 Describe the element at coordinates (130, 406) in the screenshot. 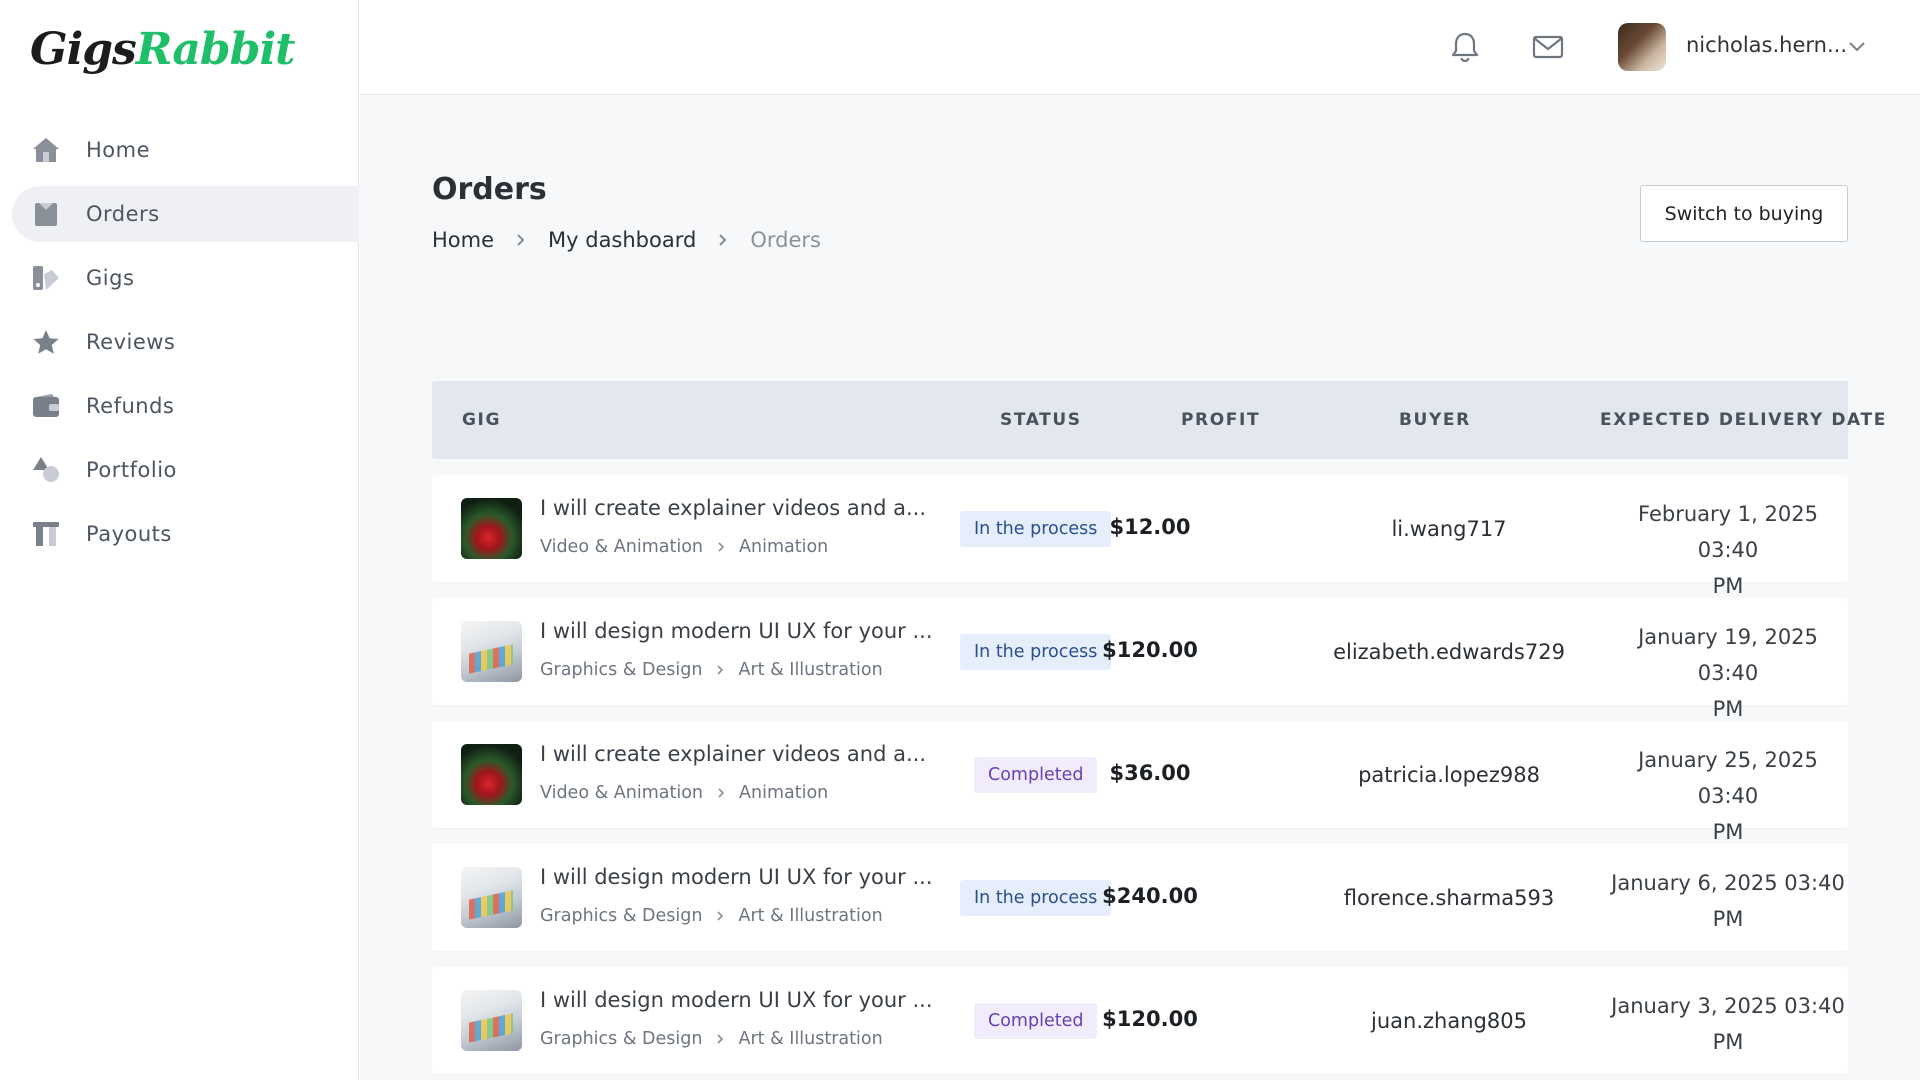

I see `sidebar-item-label: Refunds` at that location.